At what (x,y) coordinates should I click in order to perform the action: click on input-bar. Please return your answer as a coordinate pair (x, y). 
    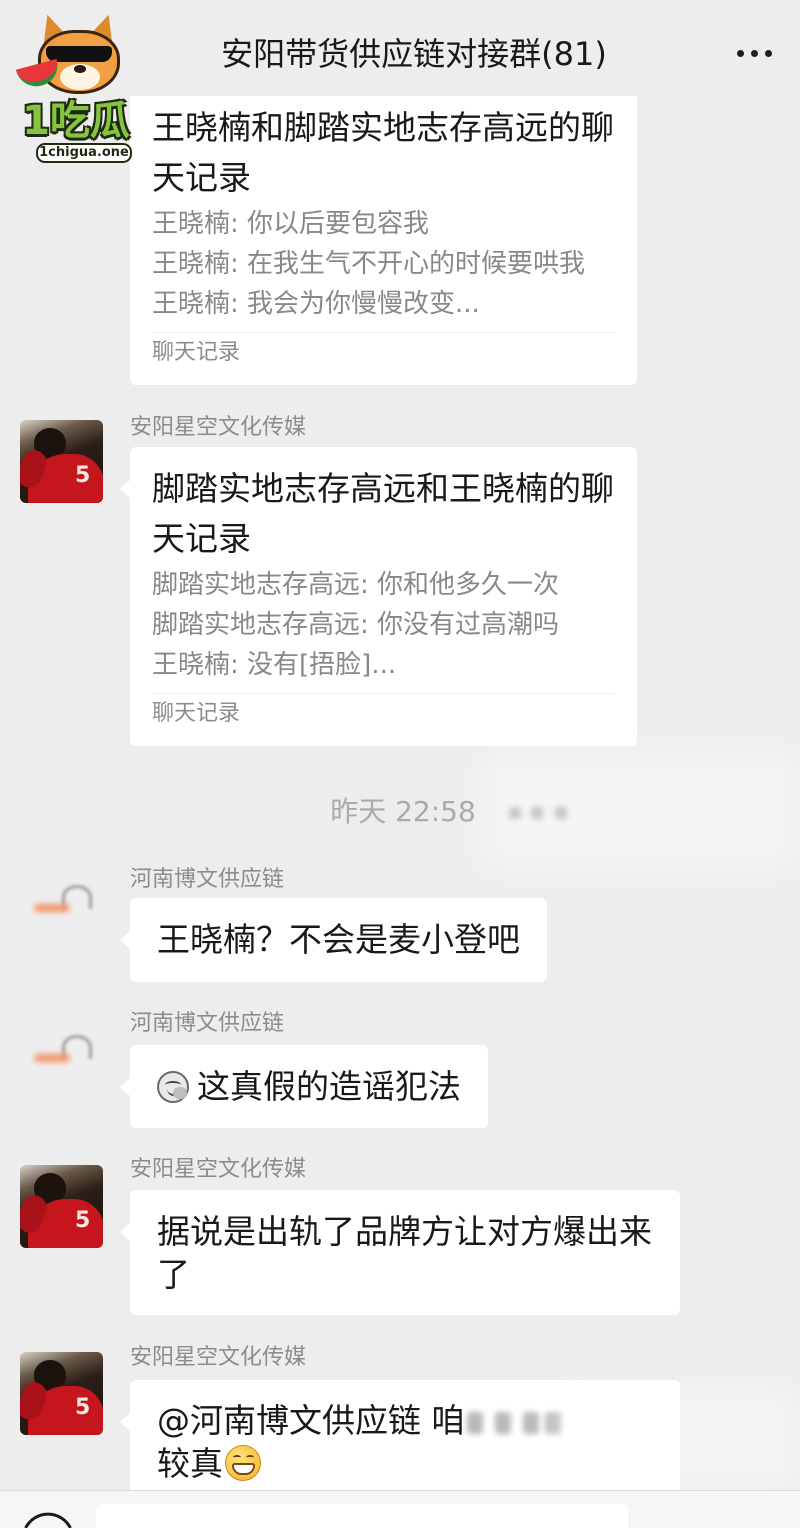
    Looking at the image, I should click on (400, 1509).